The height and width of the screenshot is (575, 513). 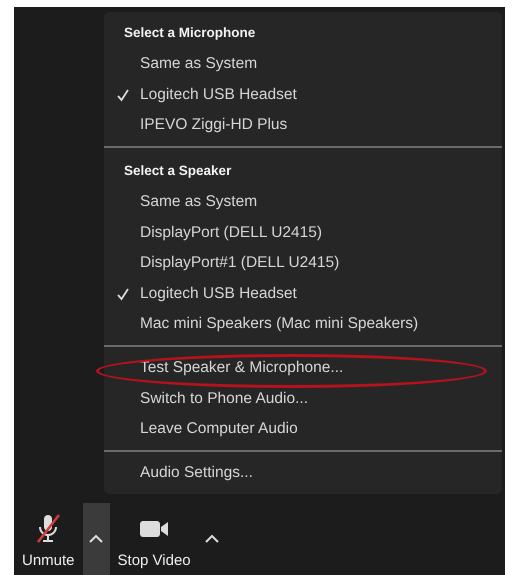 What do you see at coordinates (48, 539) in the screenshot?
I see `unmute-button: Unmute` at bounding box center [48, 539].